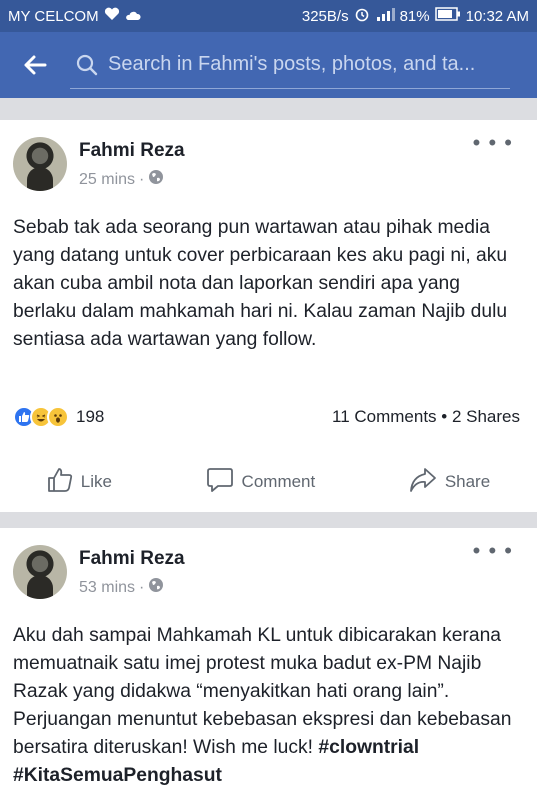 Image resolution: width=537 pixels, height=798 pixels. I want to click on search-box, so click(290, 65).